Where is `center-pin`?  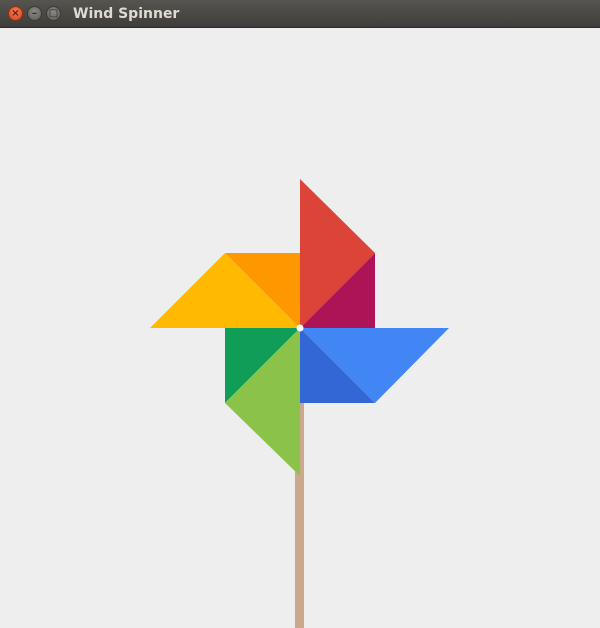
center-pin is located at coordinates (300, 328).